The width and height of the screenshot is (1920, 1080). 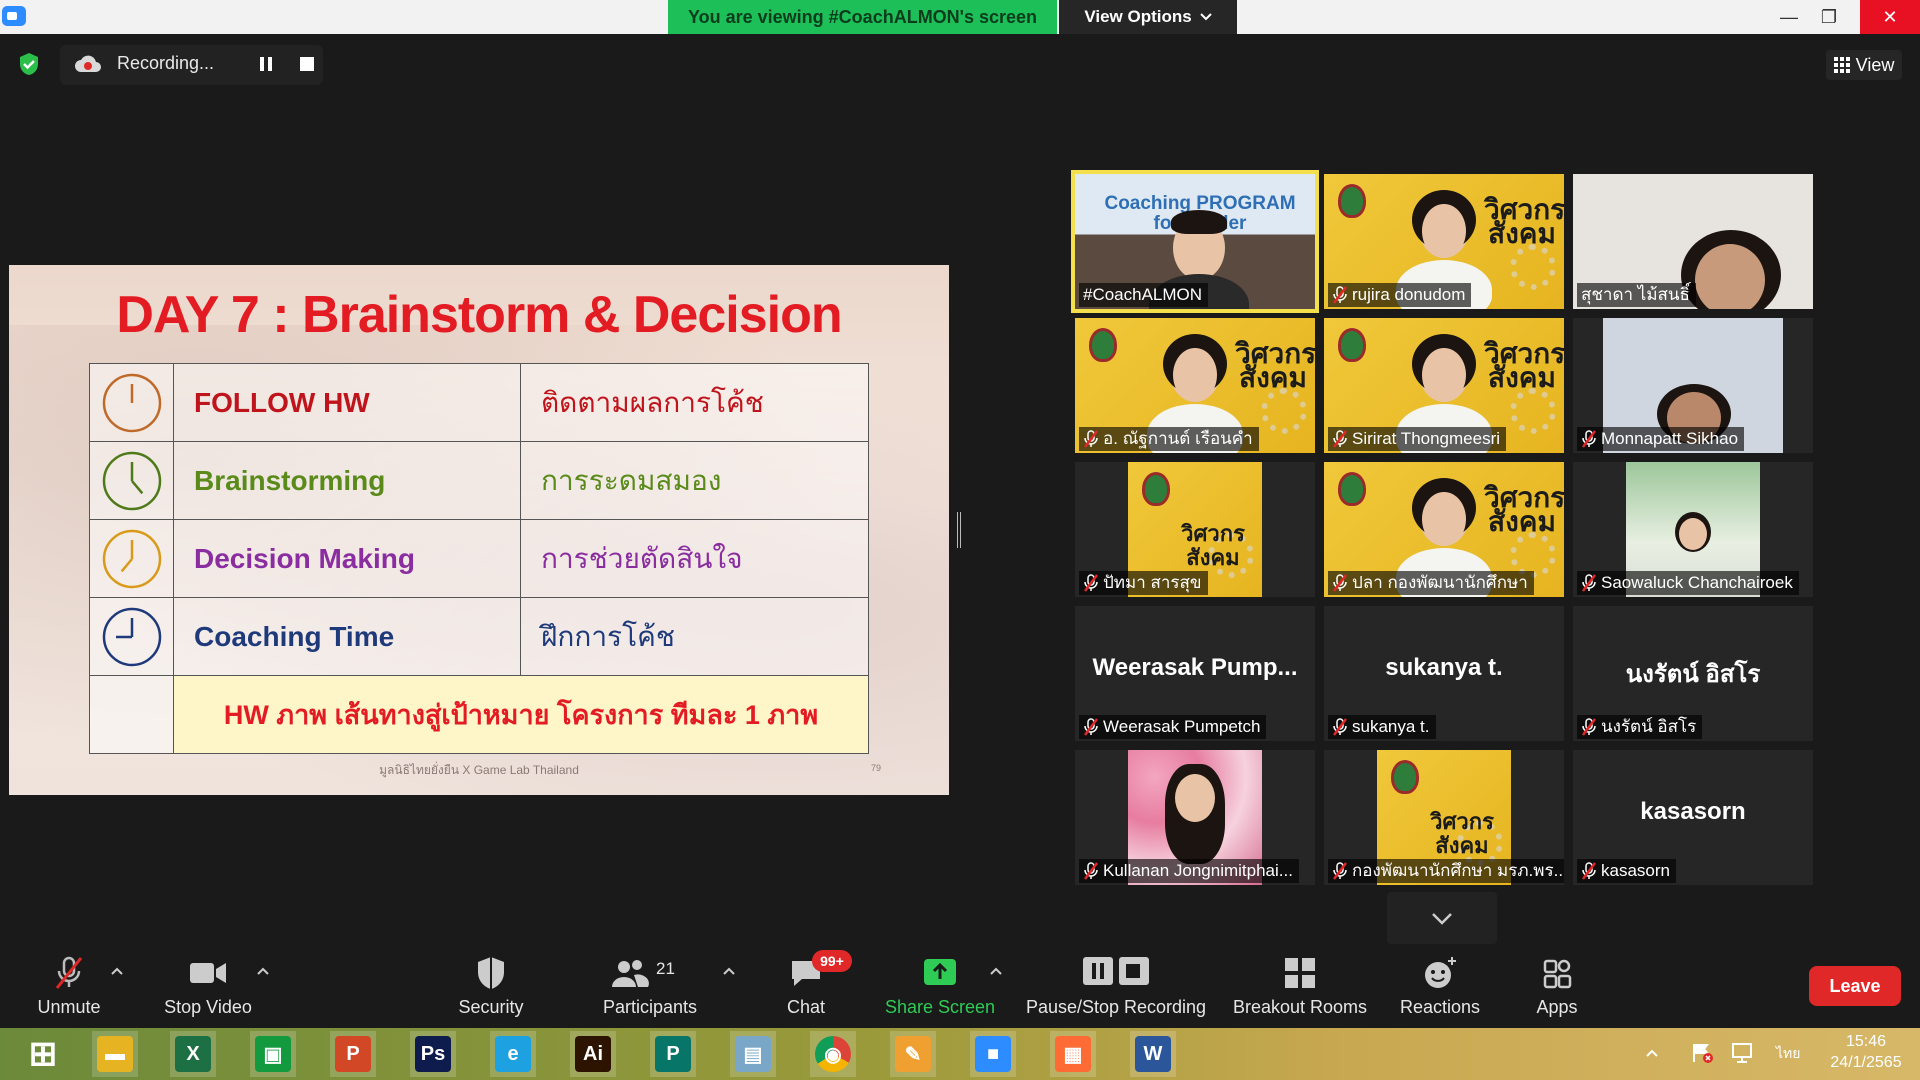 I want to click on participant-video-tile: วิศวกร สังคม Sirirat Thongmeesri, so click(x=1444, y=385).